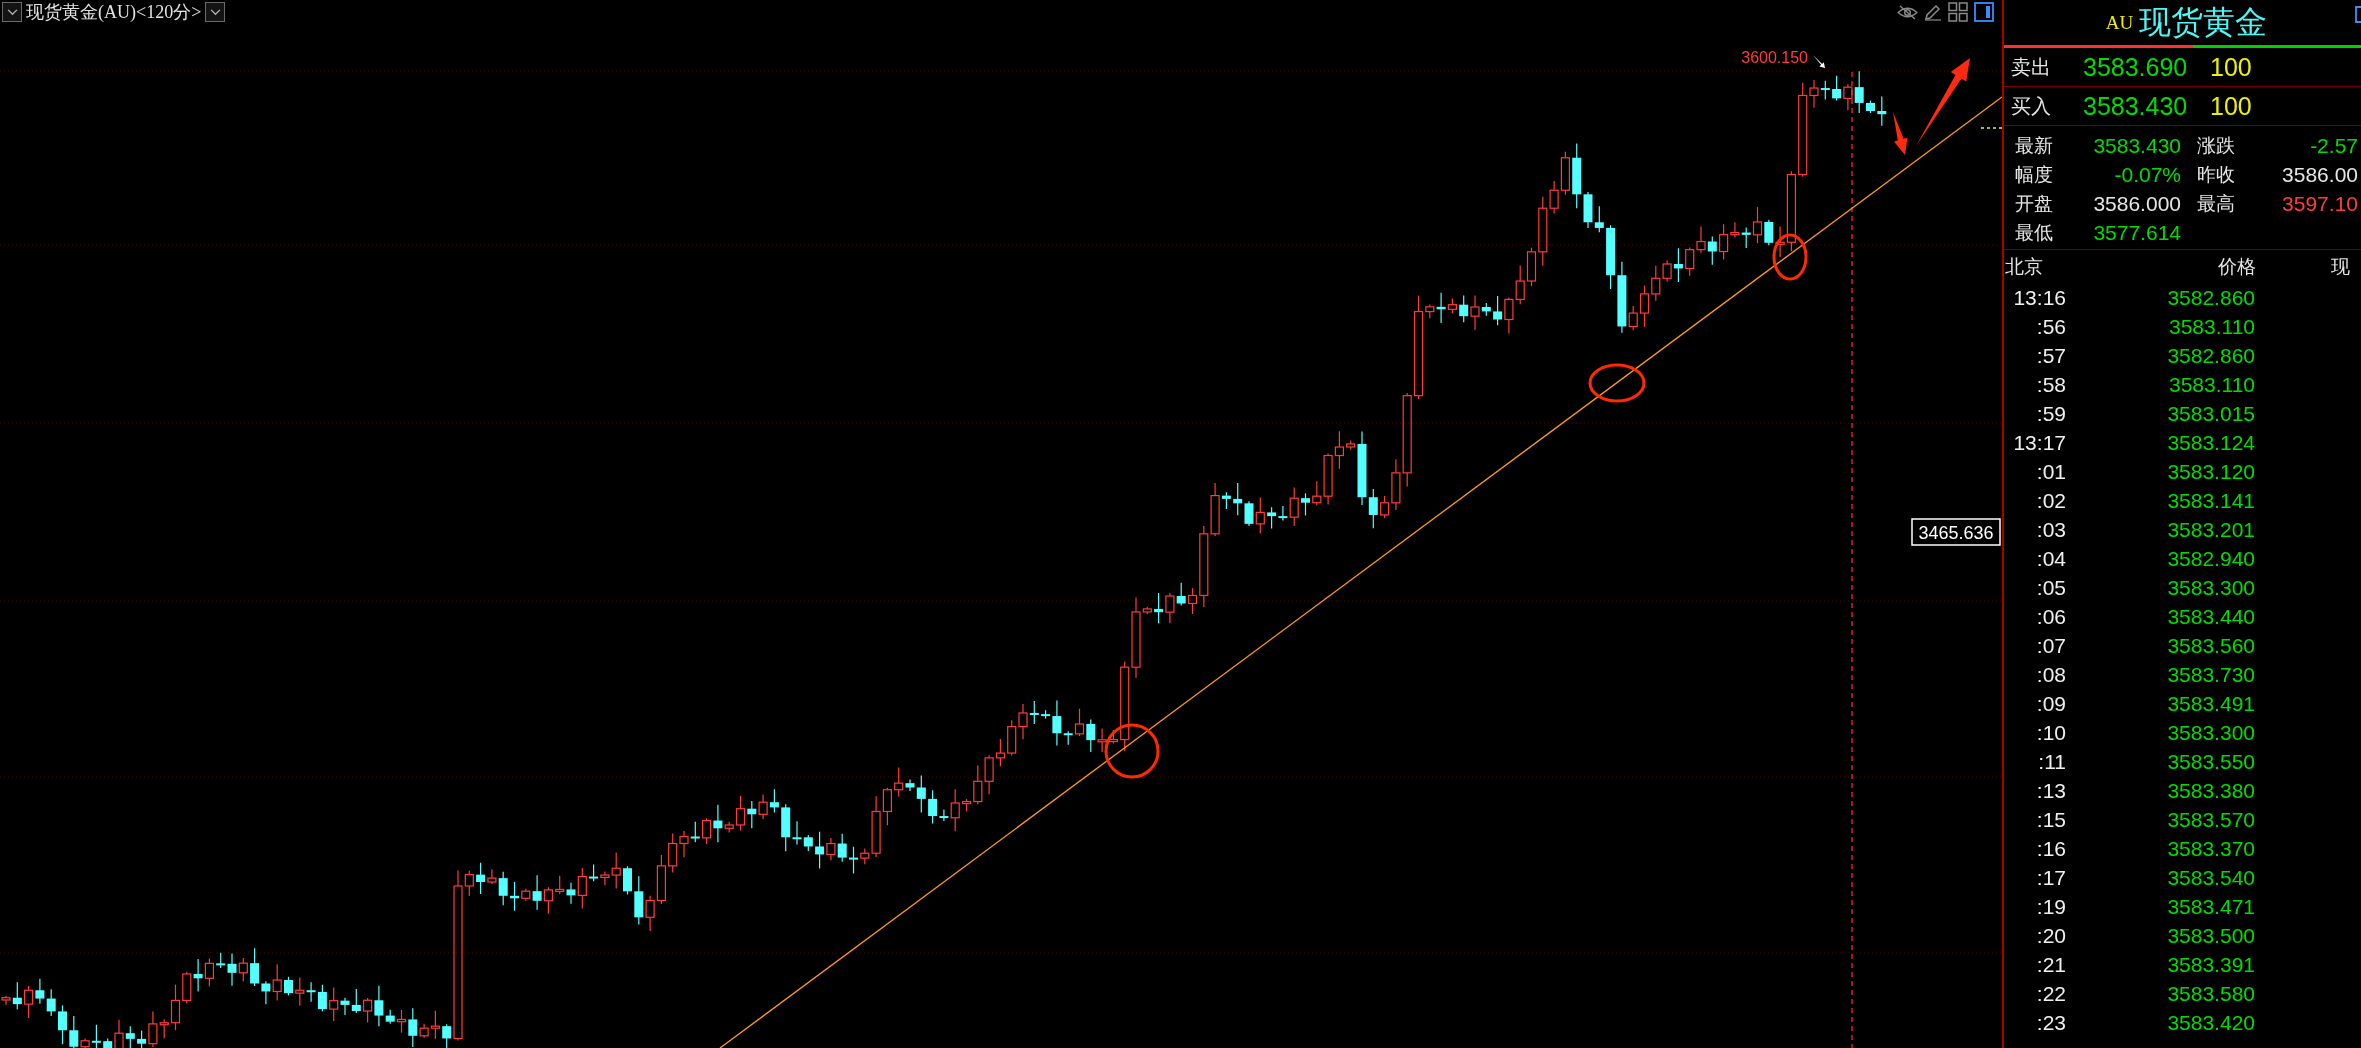  What do you see at coordinates (2119, 22) in the screenshot?
I see `symbol-code: AU` at bounding box center [2119, 22].